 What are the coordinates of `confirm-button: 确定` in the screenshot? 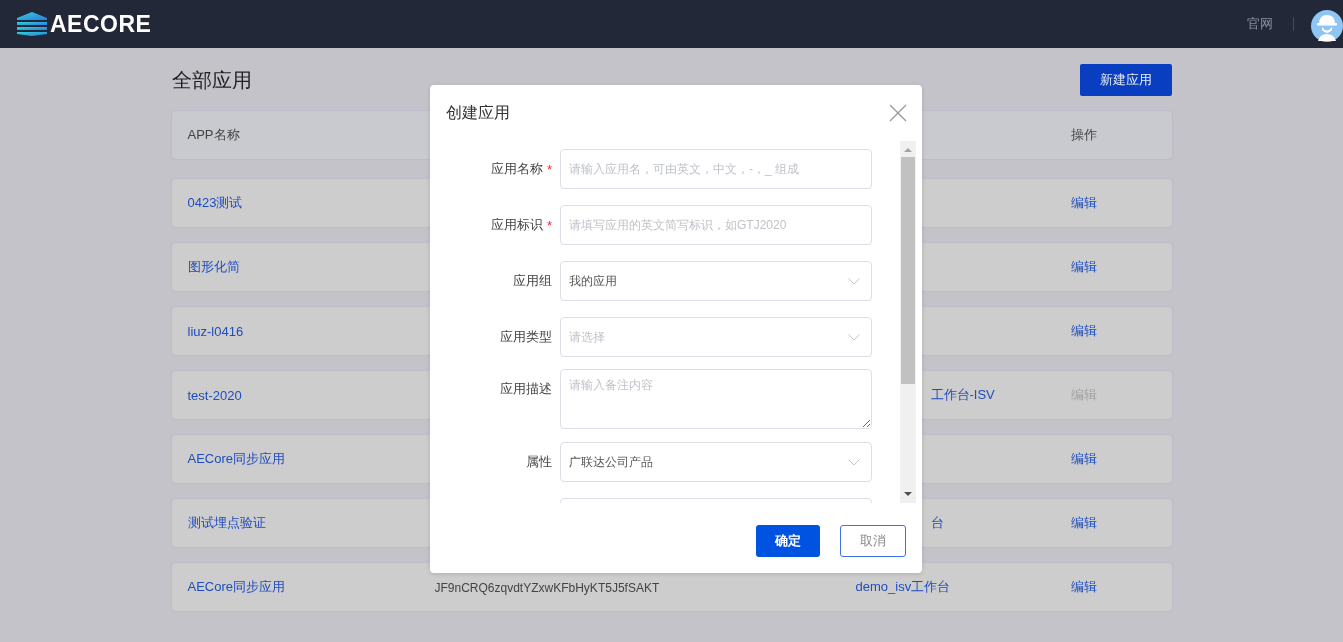 It's located at (788, 541).